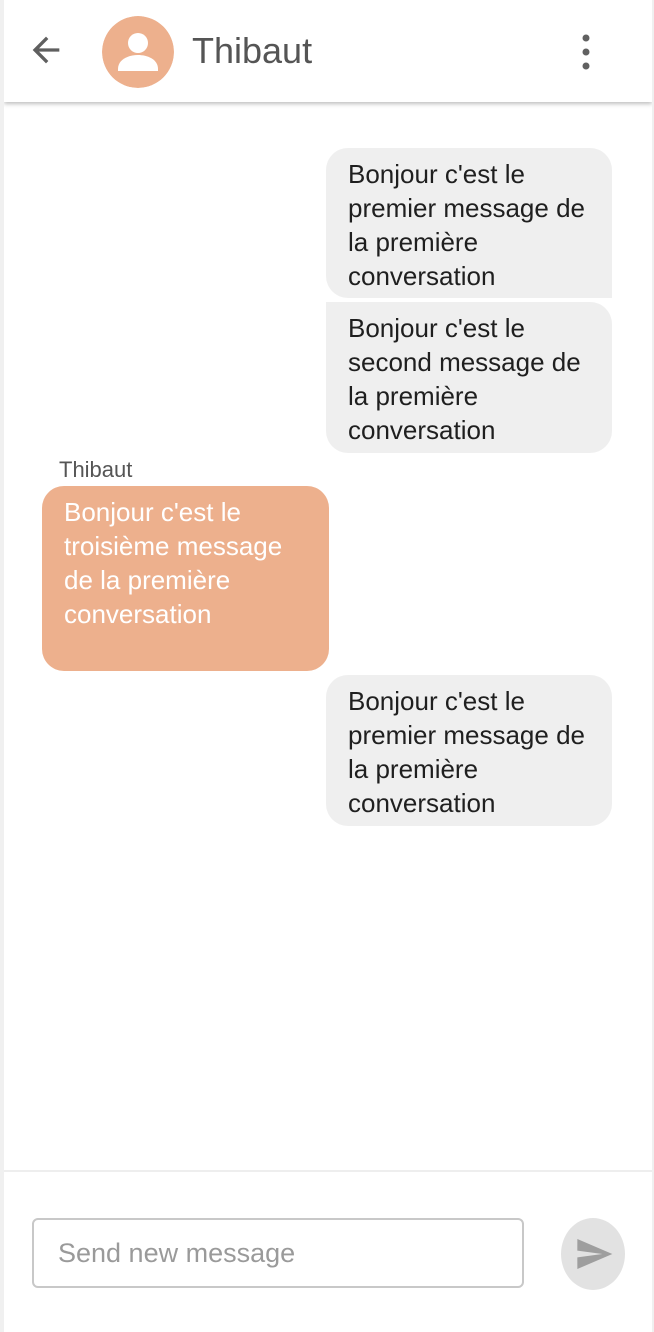 This screenshot has height=1332, width=654. What do you see at coordinates (328, 51) in the screenshot?
I see `chat-header: Thibaut` at bounding box center [328, 51].